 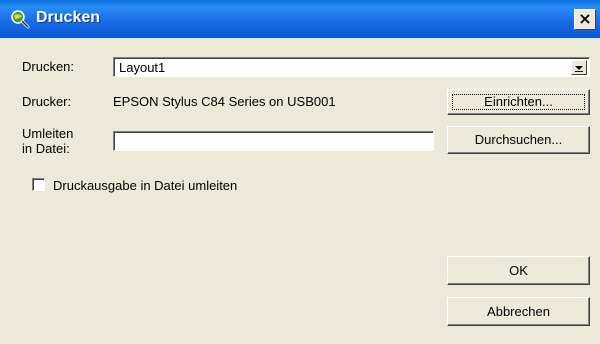 I want to click on redirect-label: Umleiten in Datei:, so click(x=47, y=141).